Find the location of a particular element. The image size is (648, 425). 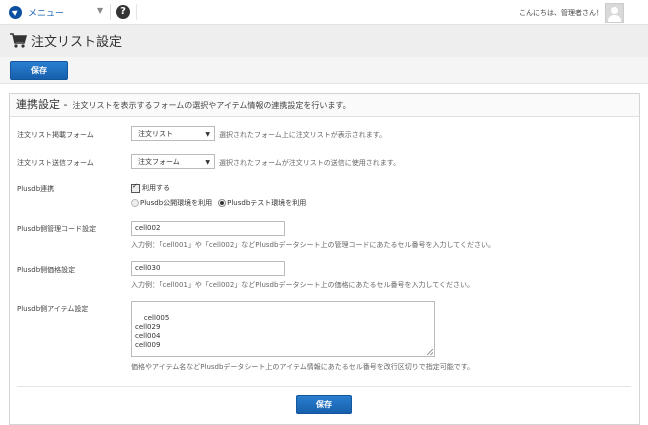

display-form-hint: 選択されたフォーム上に注文リストが表示されます。 is located at coordinates (303, 135).